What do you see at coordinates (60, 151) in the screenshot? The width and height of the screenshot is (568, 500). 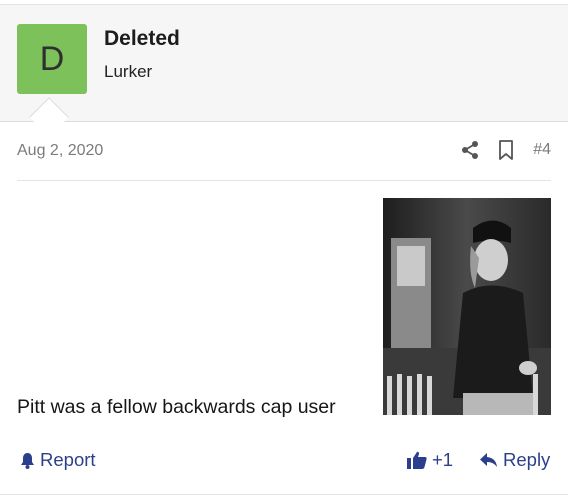 I see `post-date: Aug 2, 2020` at bounding box center [60, 151].